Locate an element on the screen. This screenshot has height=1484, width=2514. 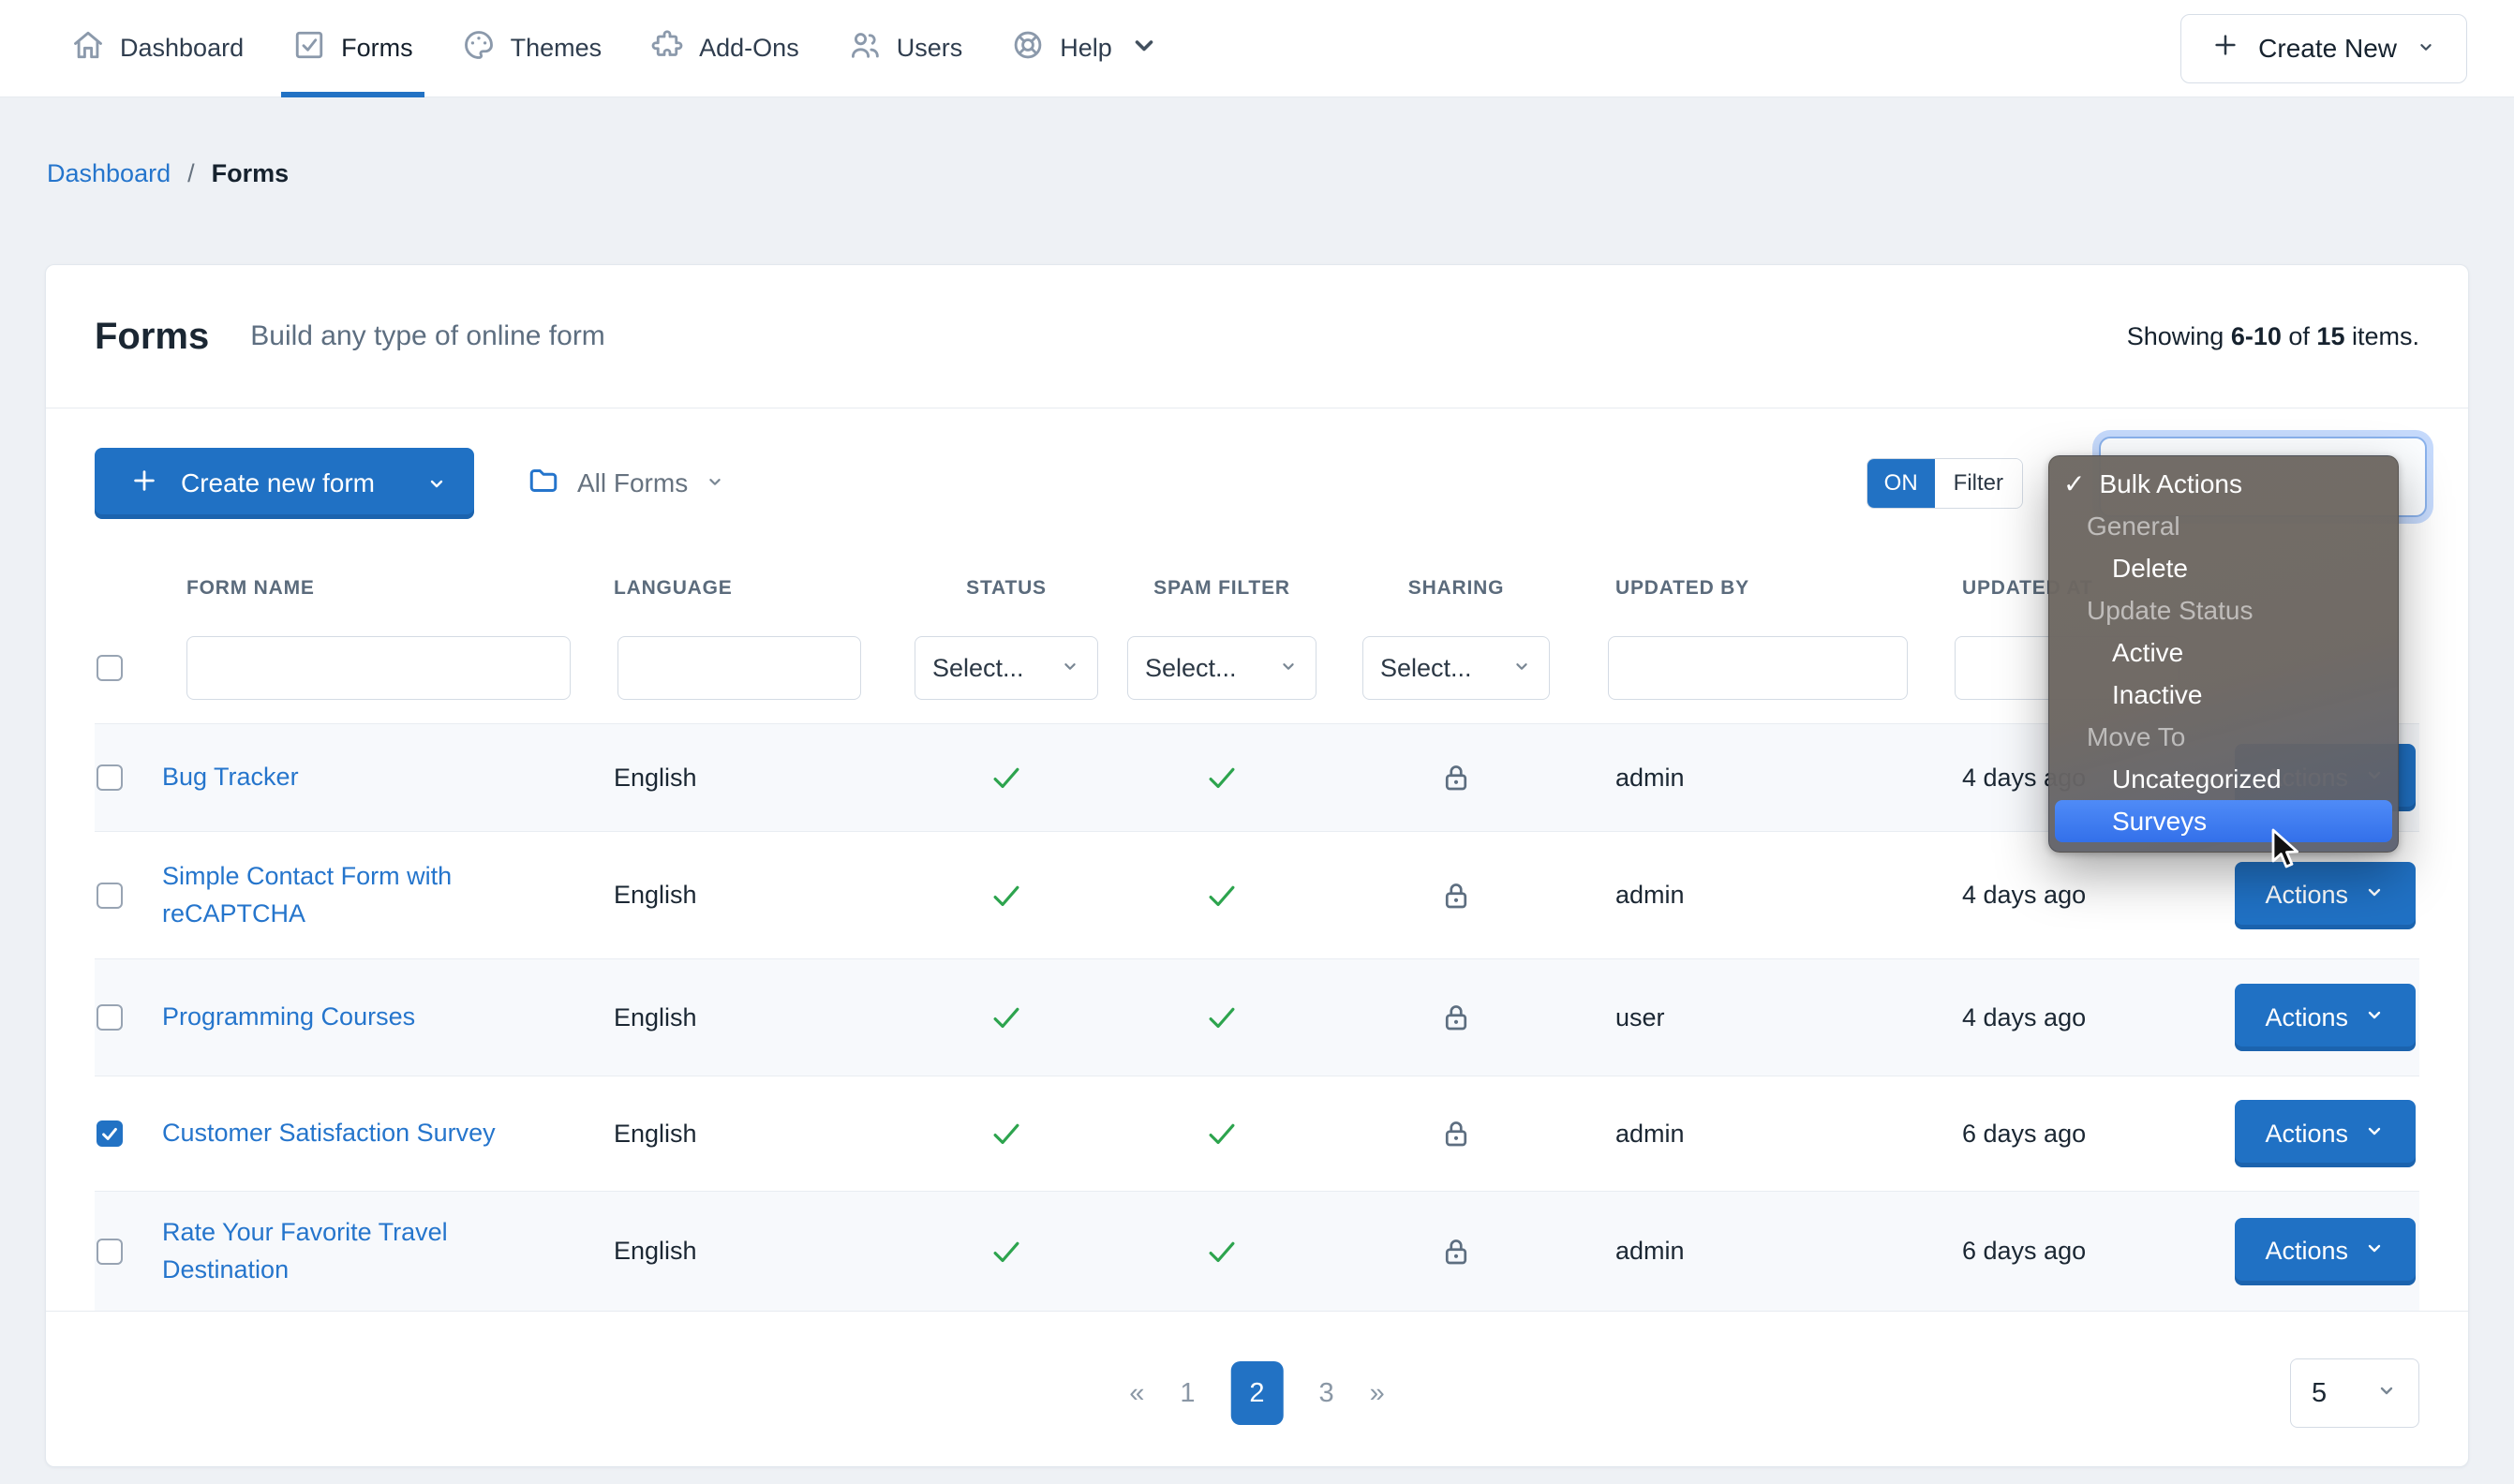
palette-icon is located at coordinates (479, 48).